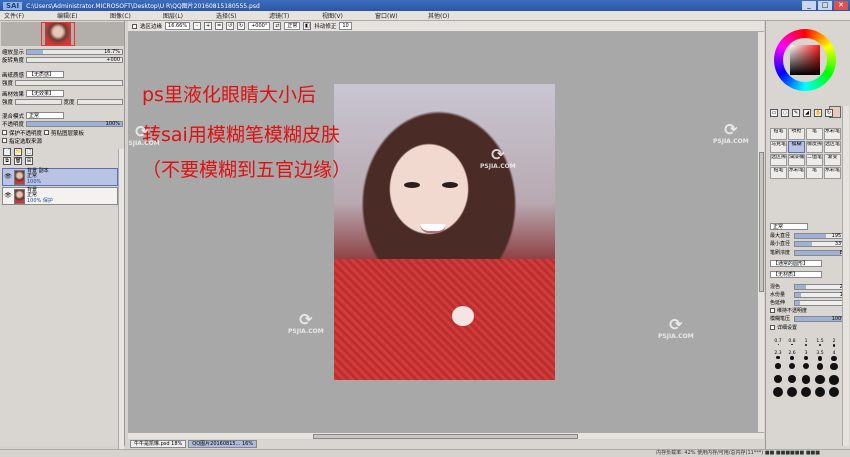 This screenshot has height=457, width=850. I want to click on layer-item-background-copy: 👁 背景 副本 正常 100%, so click(60, 177).